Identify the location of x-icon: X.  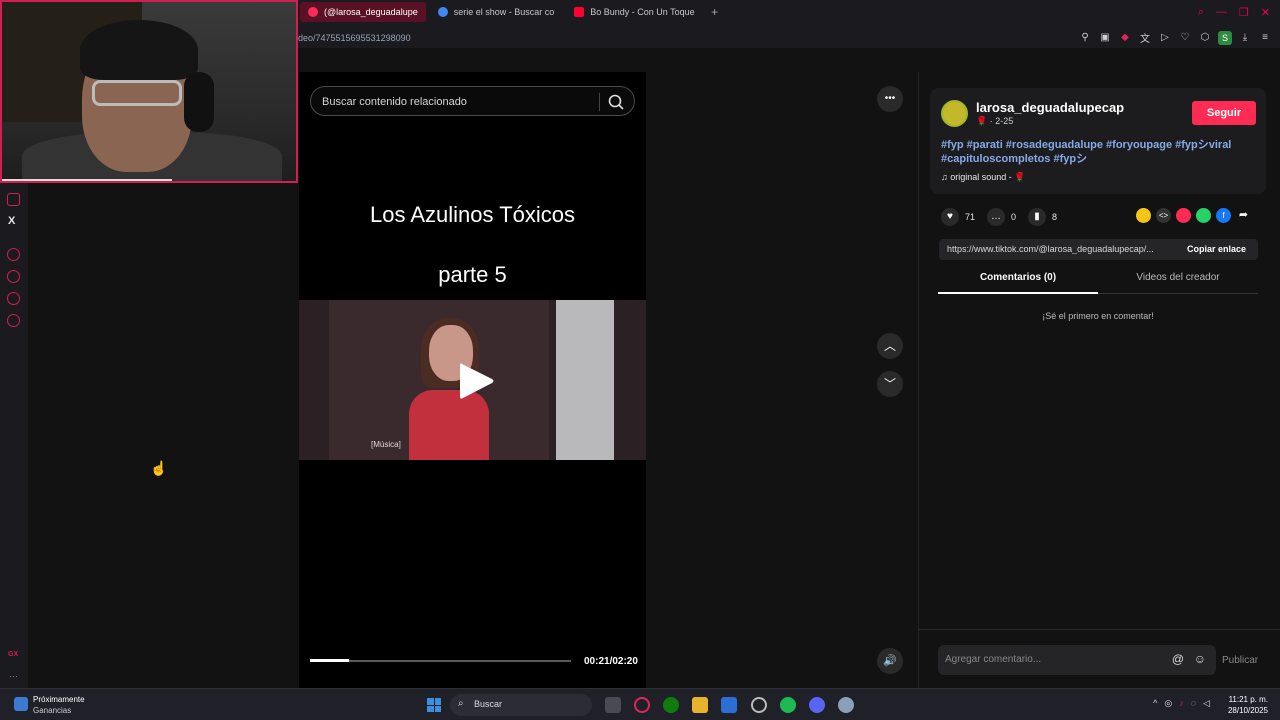
(11, 221).